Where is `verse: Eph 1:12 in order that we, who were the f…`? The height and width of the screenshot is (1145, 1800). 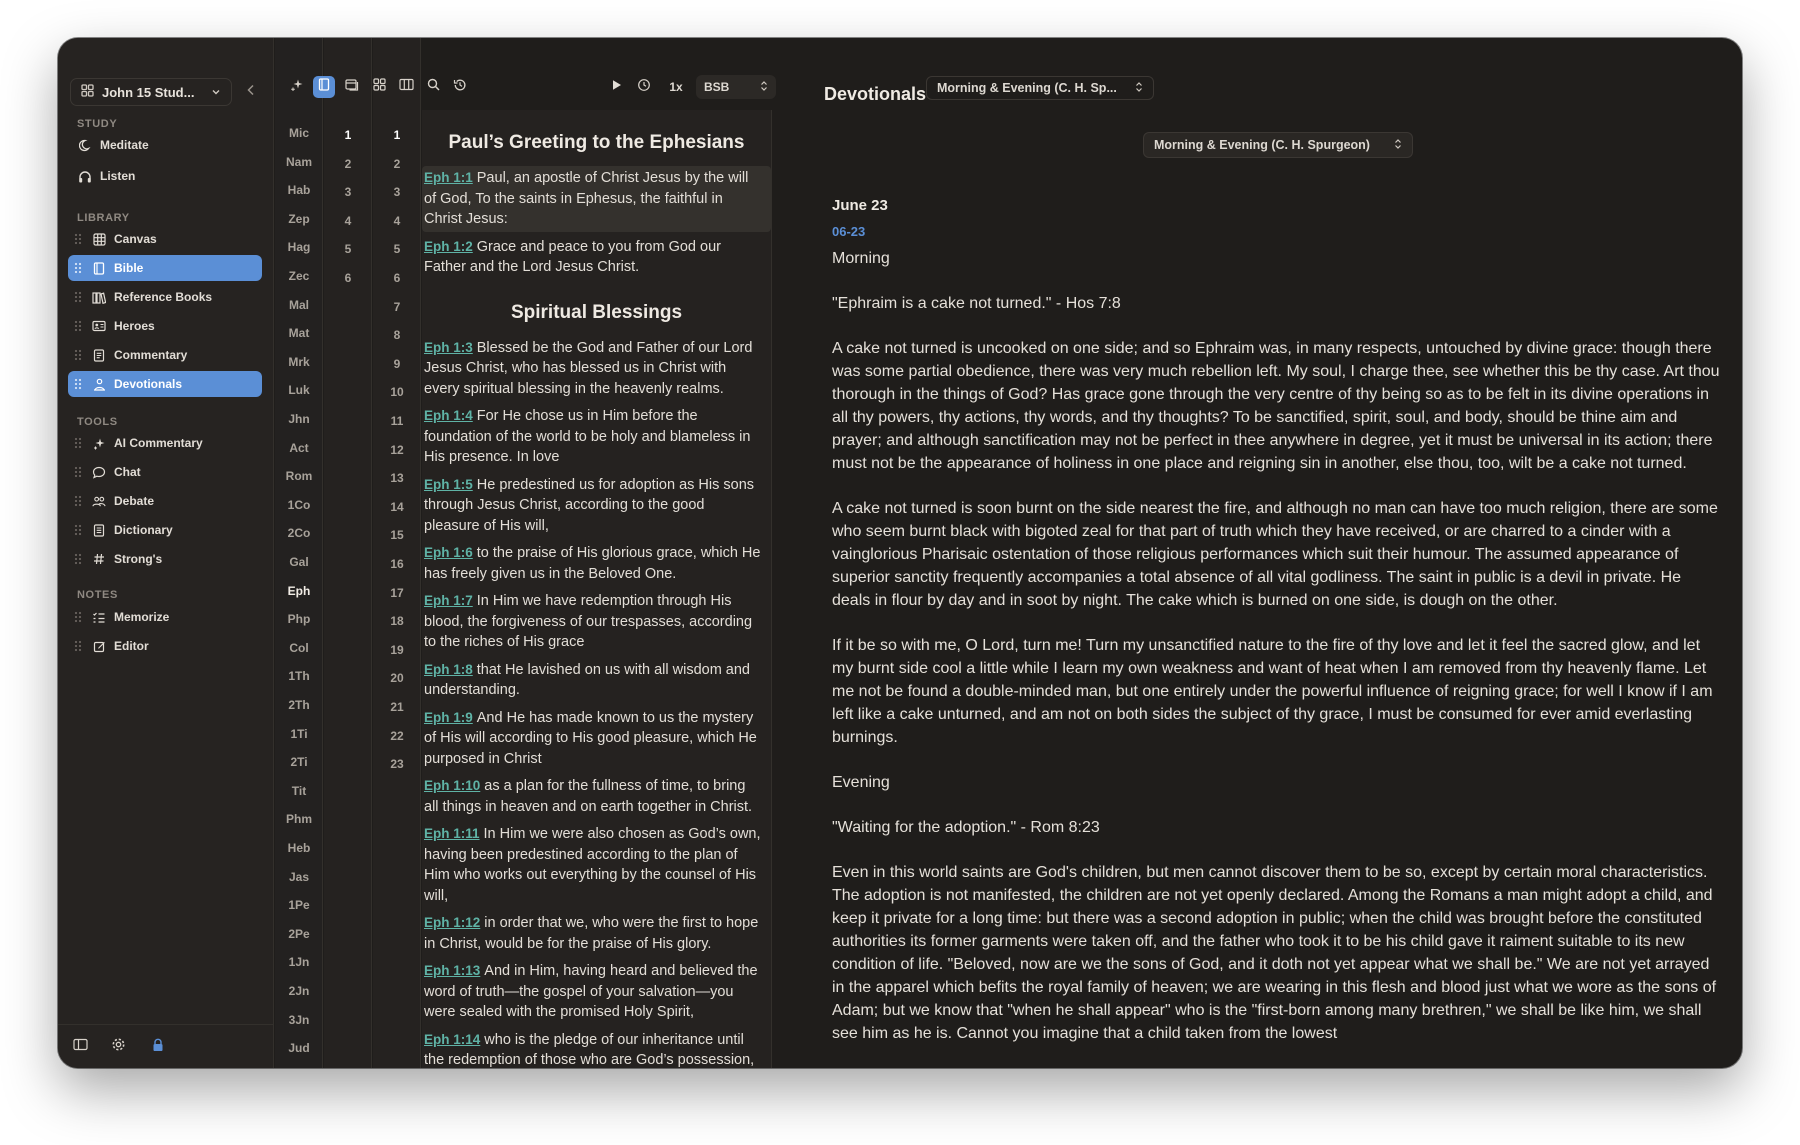 verse: Eph 1:12 in order that we, who were the f… is located at coordinates (596, 933).